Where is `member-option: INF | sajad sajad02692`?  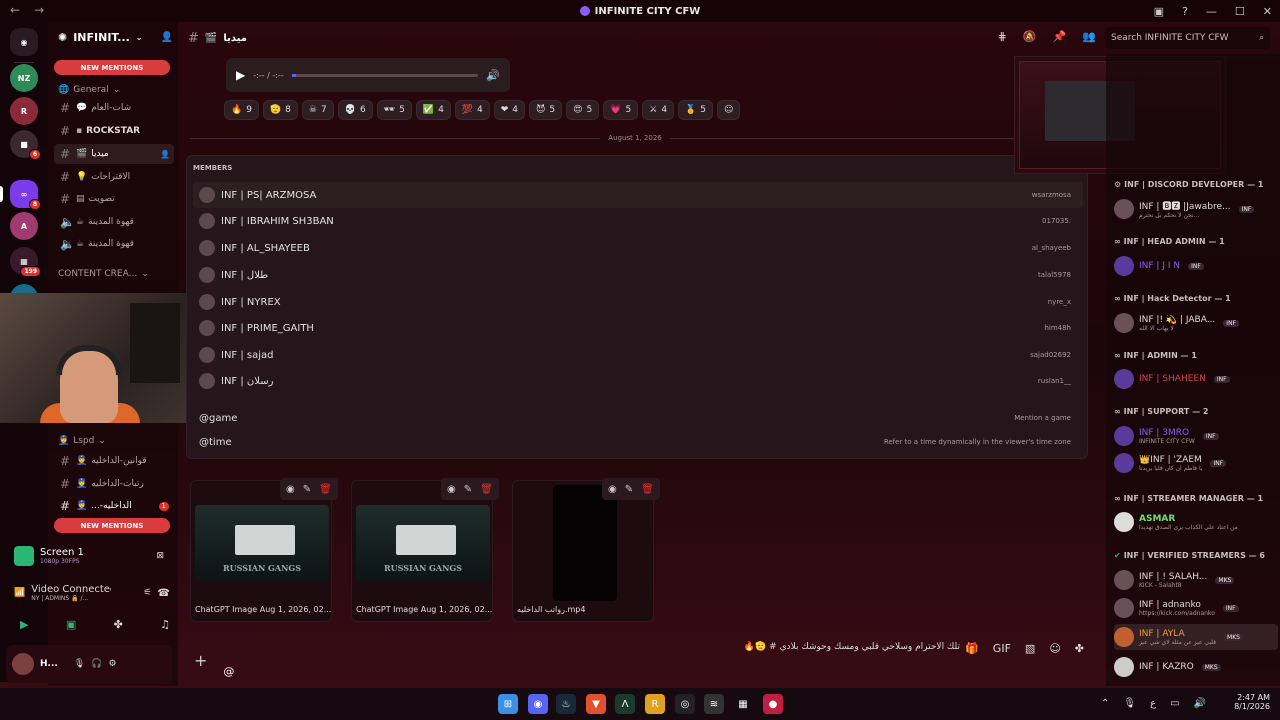
member-option: INF | sajad sajad02692 is located at coordinates (638, 355).